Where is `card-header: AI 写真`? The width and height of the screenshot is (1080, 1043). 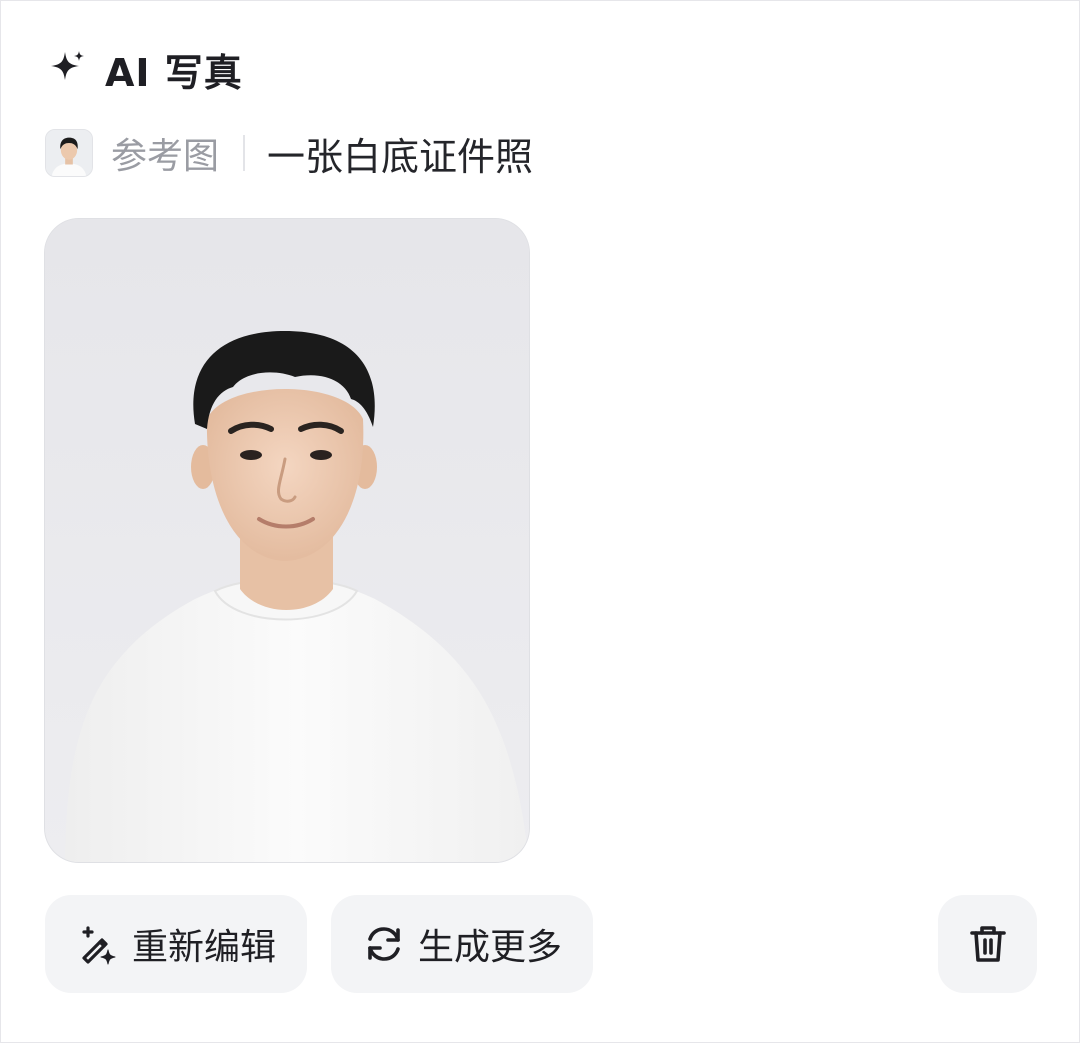
card-header: AI 写真 is located at coordinates (145, 71).